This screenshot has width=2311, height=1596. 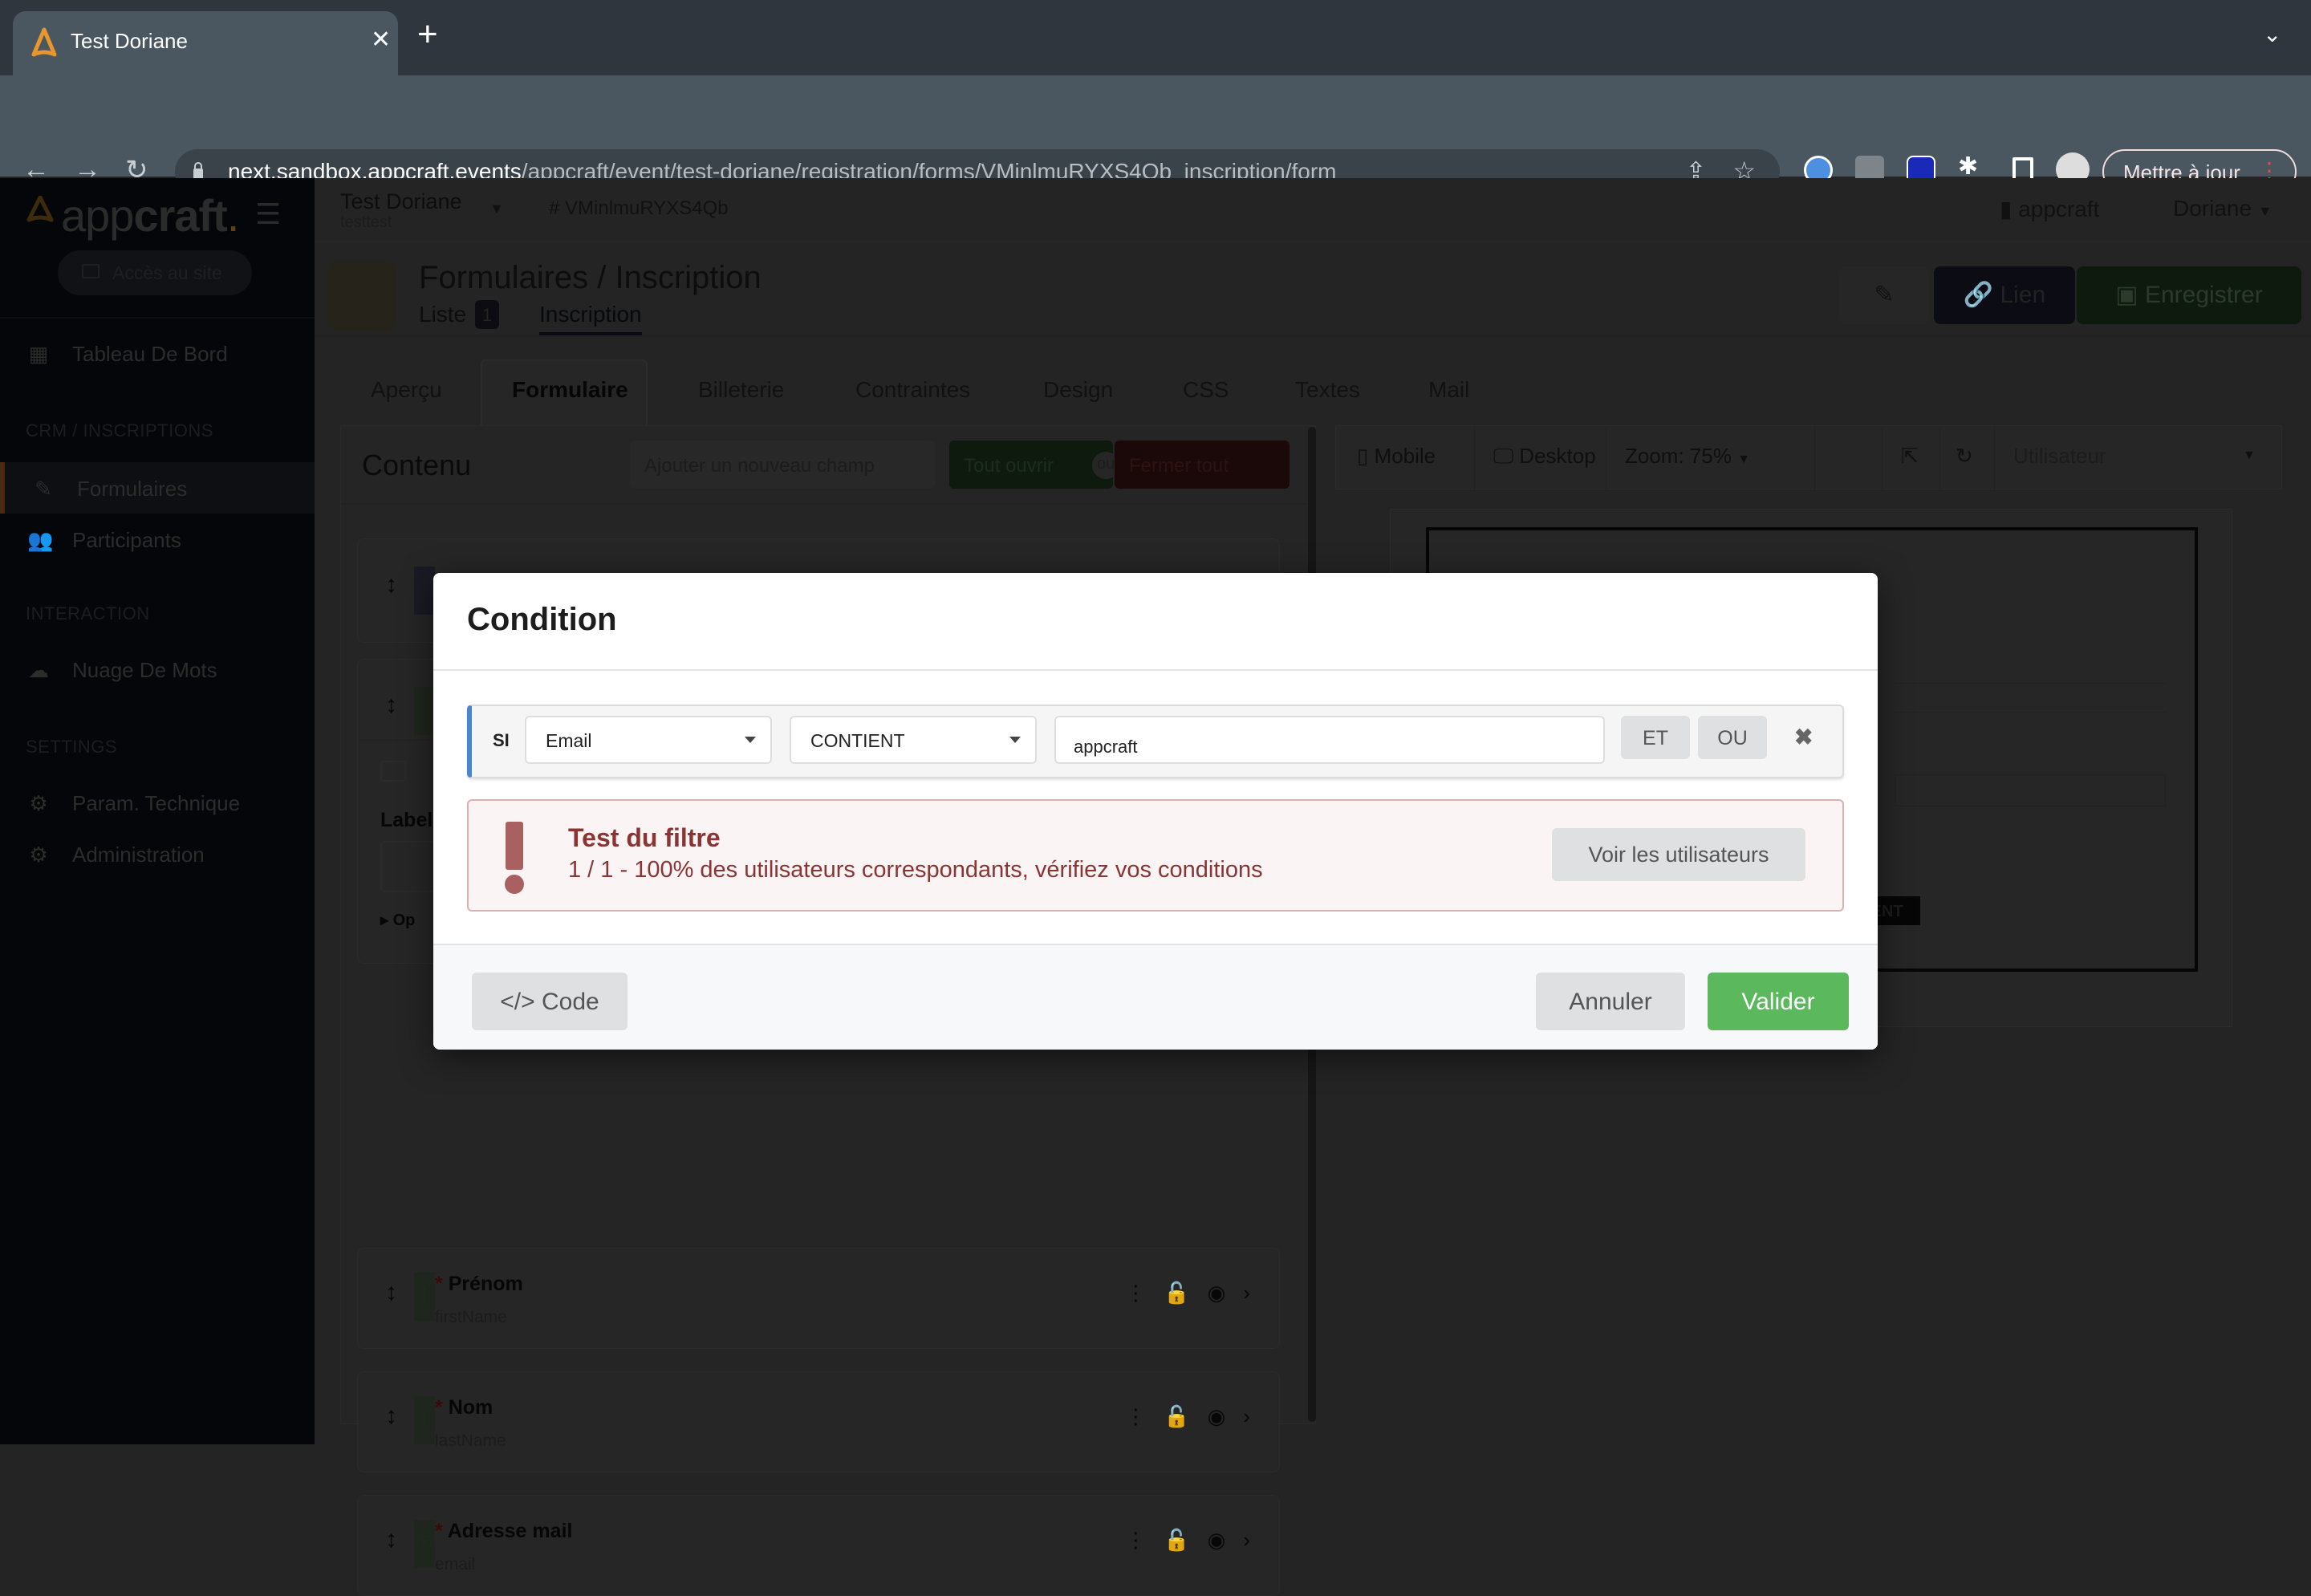 What do you see at coordinates (1678, 855) in the screenshot?
I see `view-users-button: Voir les utilisateurs` at bounding box center [1678, 855].